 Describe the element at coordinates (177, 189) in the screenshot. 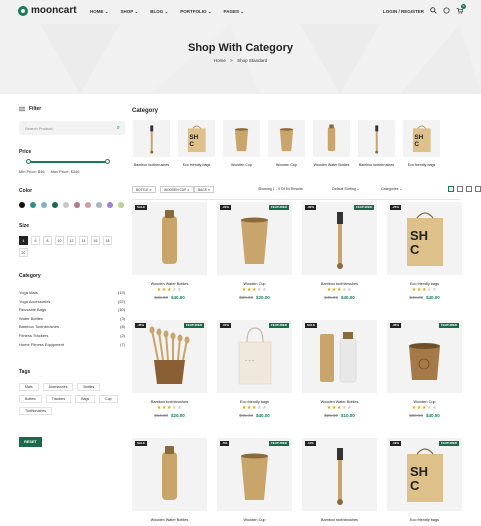

I see `active-filter-wooden-cup: WOODEN CUP ✕` at that location.